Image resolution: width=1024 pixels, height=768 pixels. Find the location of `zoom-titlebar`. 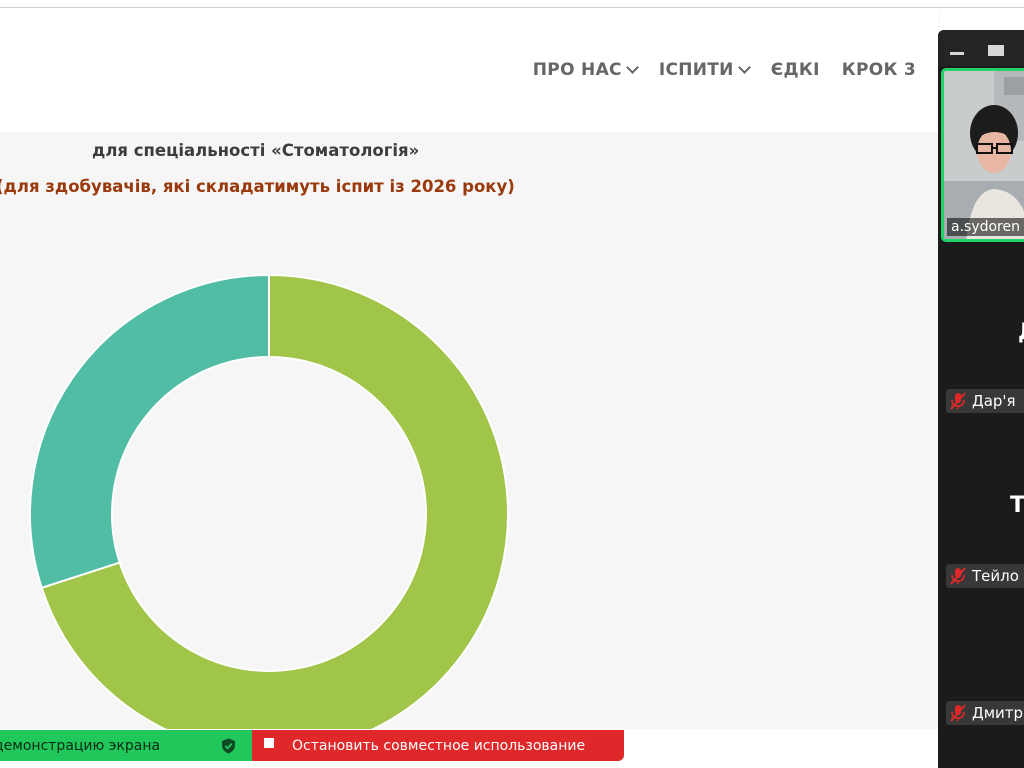

zoom-titlebar is located at coordinates (981, 48).